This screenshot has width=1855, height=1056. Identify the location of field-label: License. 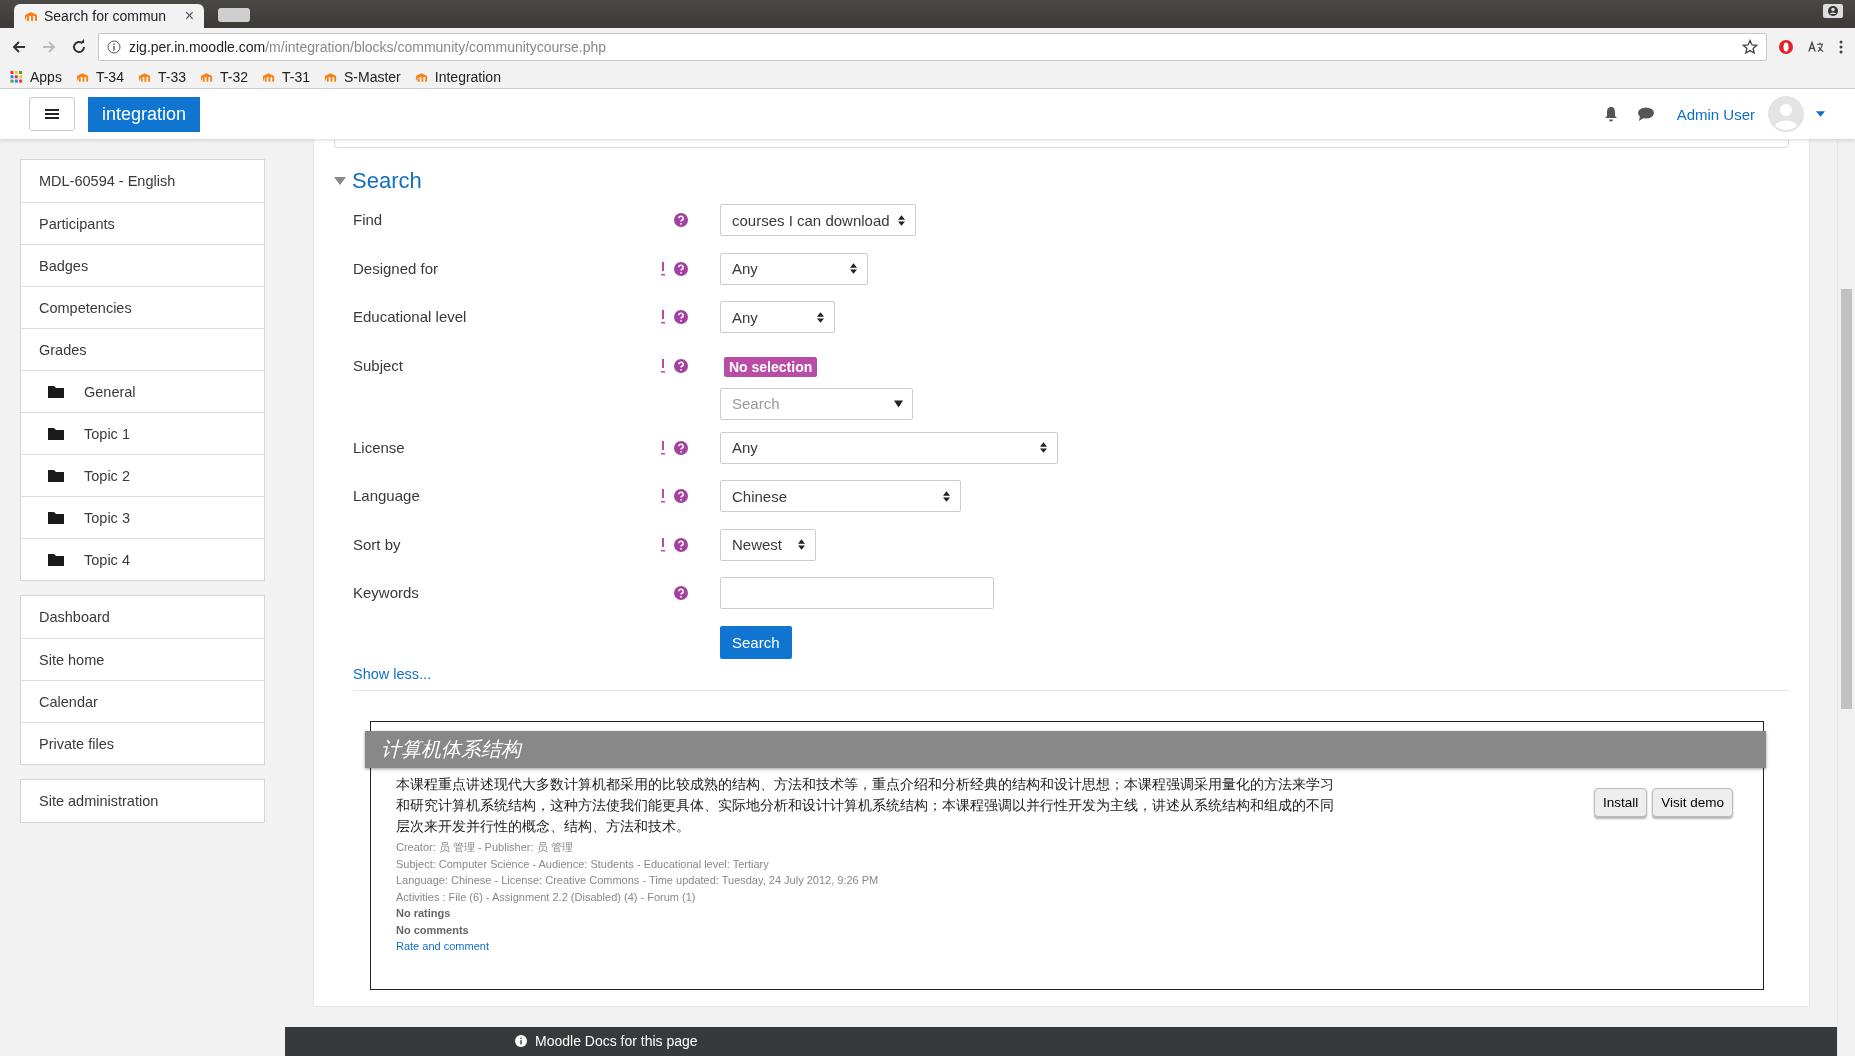
(379, 446).